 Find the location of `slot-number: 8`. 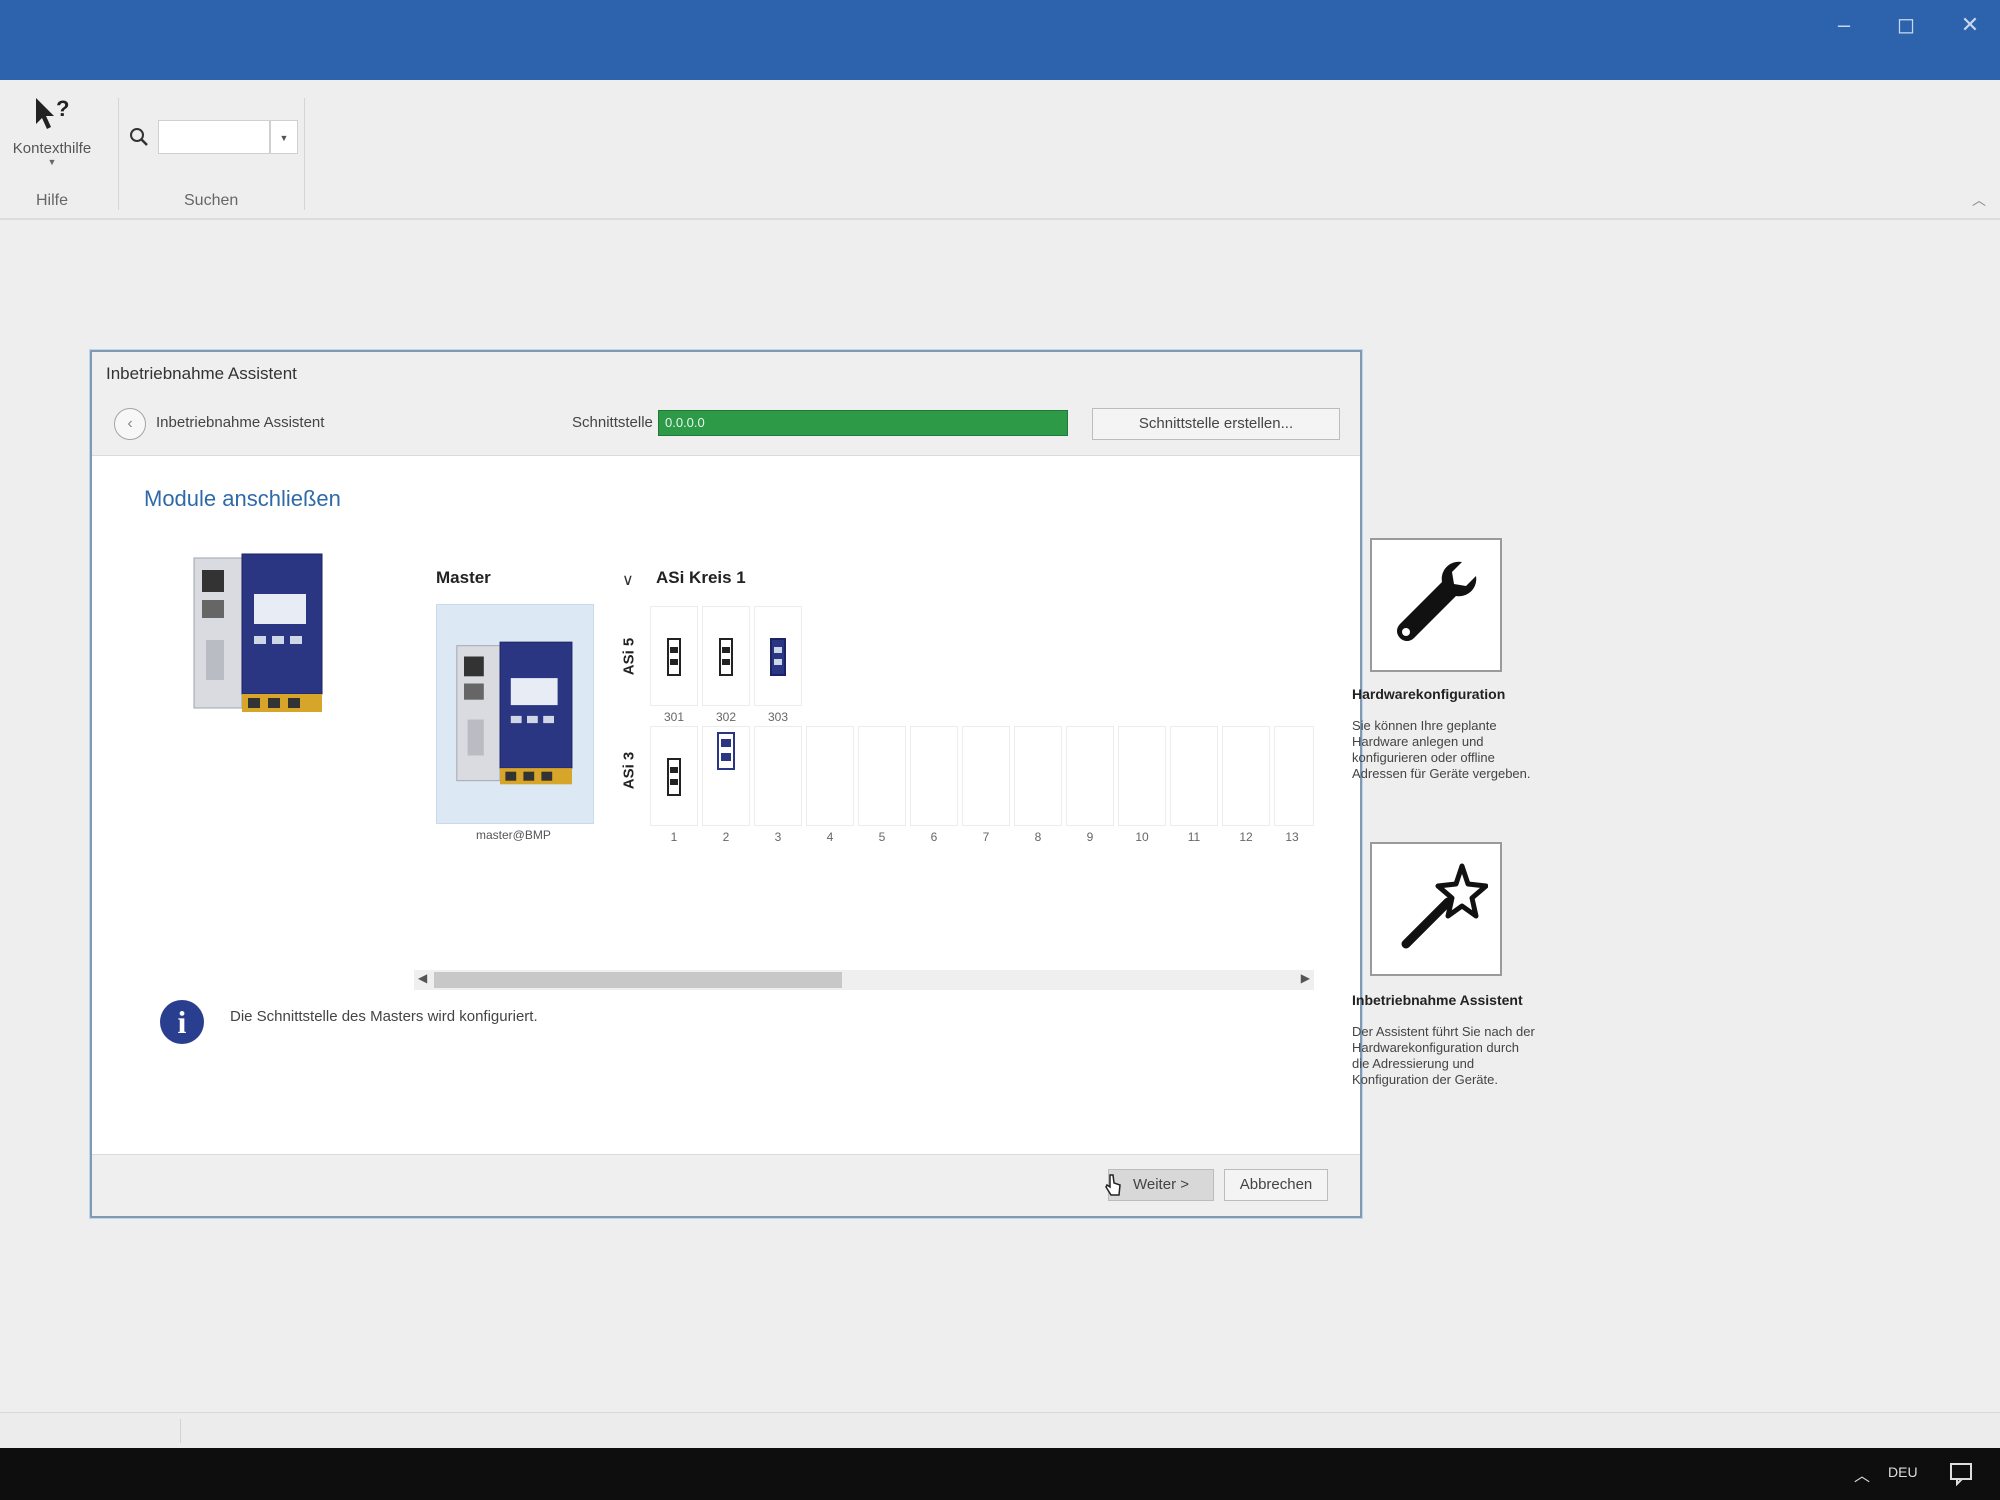

slot-number: 8 is located at coordinates (1038, 837).